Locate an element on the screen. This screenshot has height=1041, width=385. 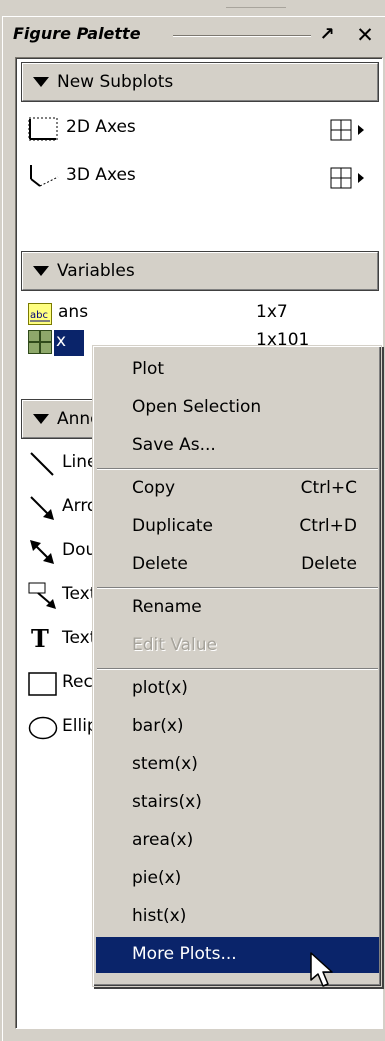
menu-item-bar-x: bar(x) is located at coordinates (237, 727).